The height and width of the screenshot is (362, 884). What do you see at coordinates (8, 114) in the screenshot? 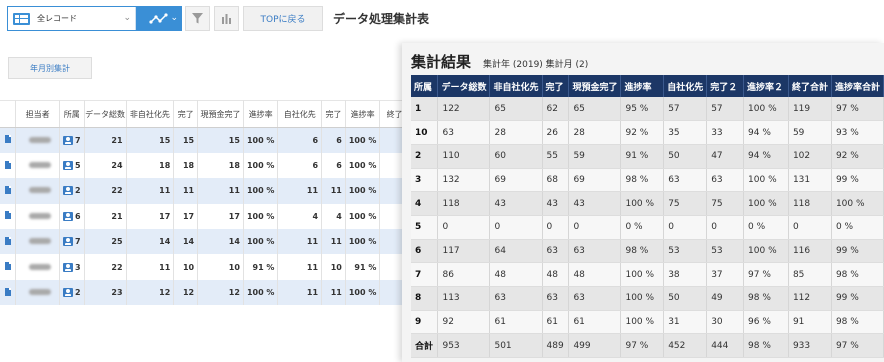
I see `column-header` at bounding box center [8, 114].